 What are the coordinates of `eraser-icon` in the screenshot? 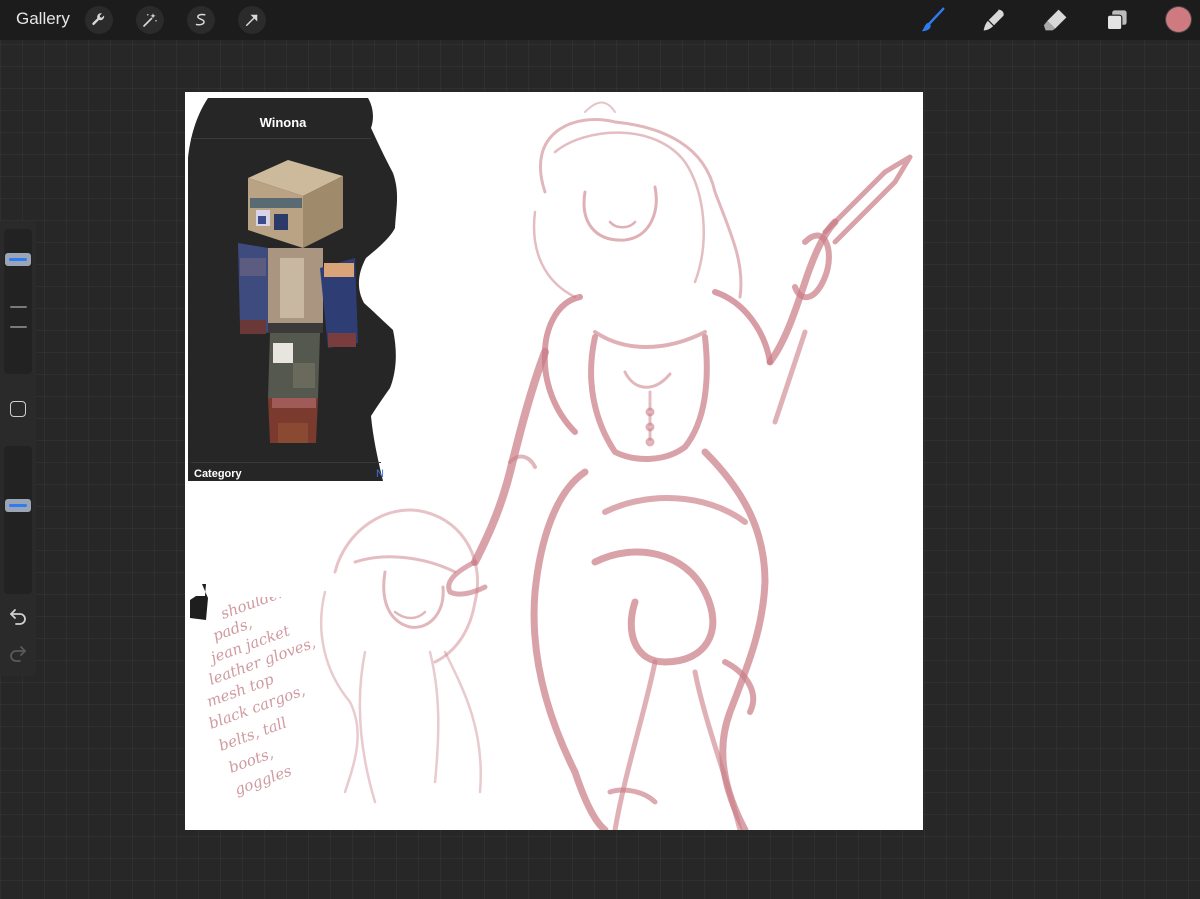 It's located at (1055, 20).